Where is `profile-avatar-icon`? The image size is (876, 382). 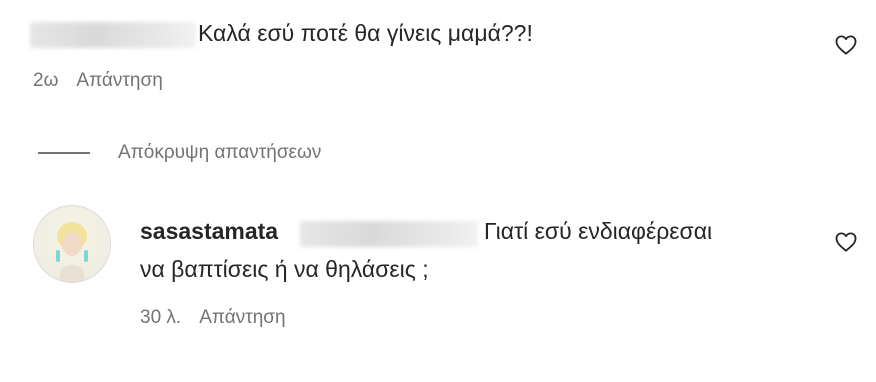
profile-avatar-icon is located at coordinates (72, 252).